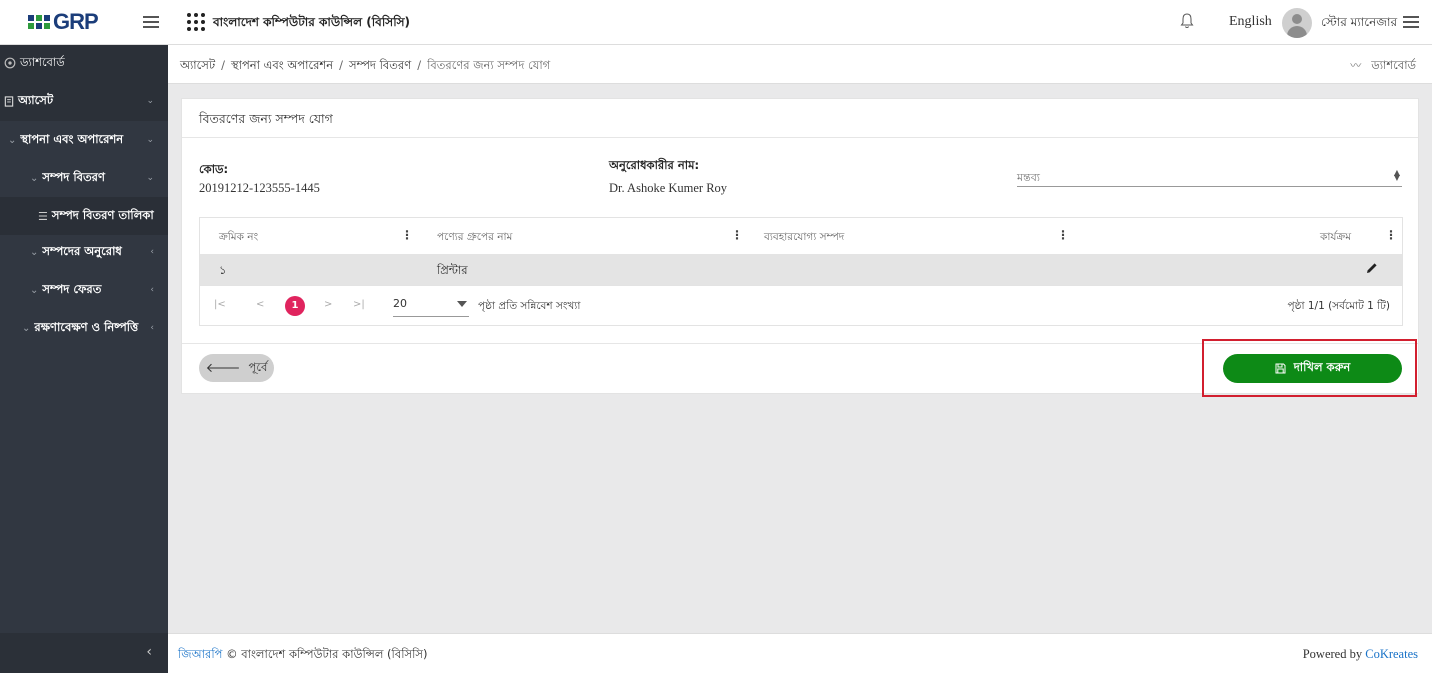 Image resolution: width=1432 pixels, height=673 pixels. What do you see at coordinates (10, 63) in the screenshot?
I see `dashboard-icon` at bounding box center [10, 63].